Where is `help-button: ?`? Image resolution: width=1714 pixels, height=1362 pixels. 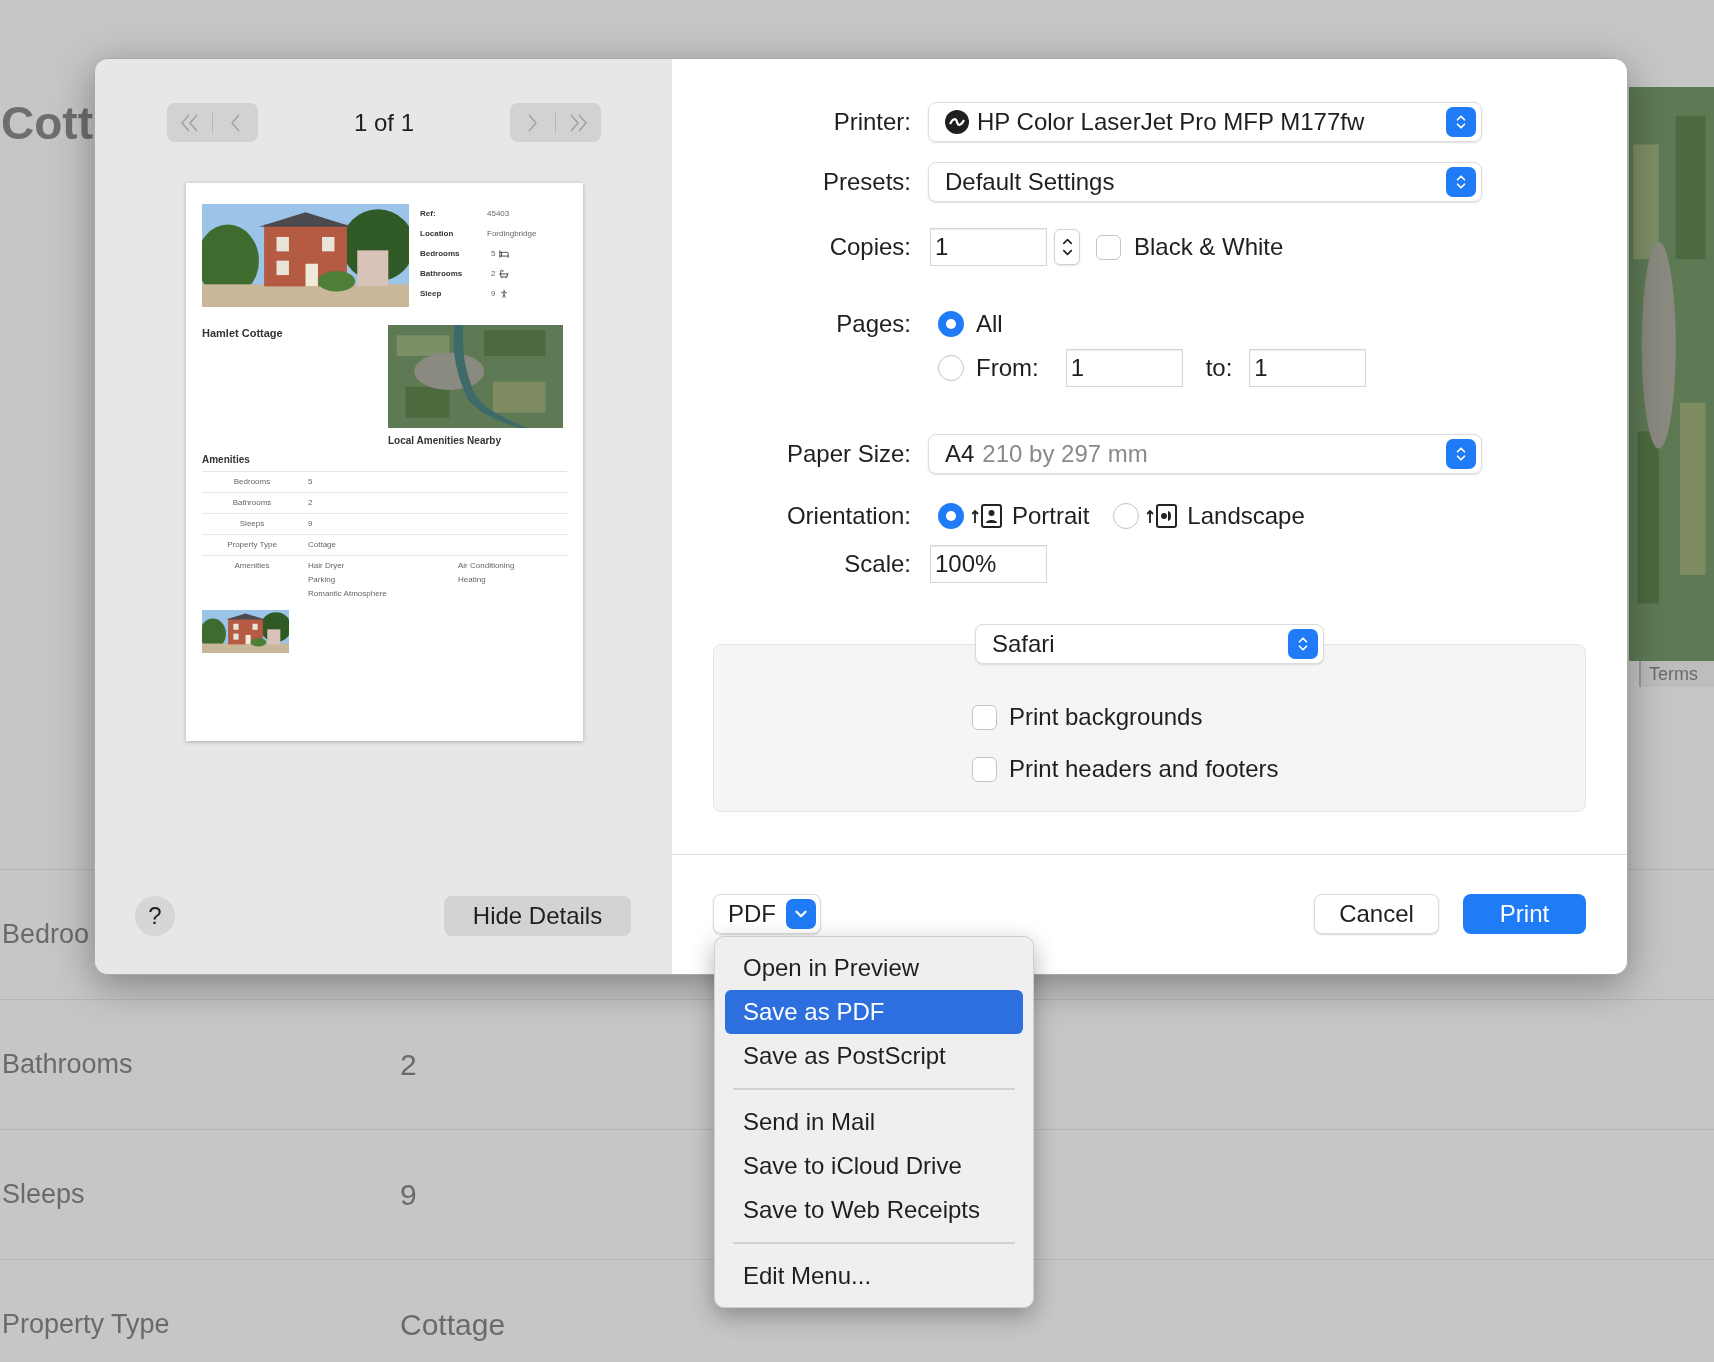 help-button: ? is located at coordinates (155, 916).